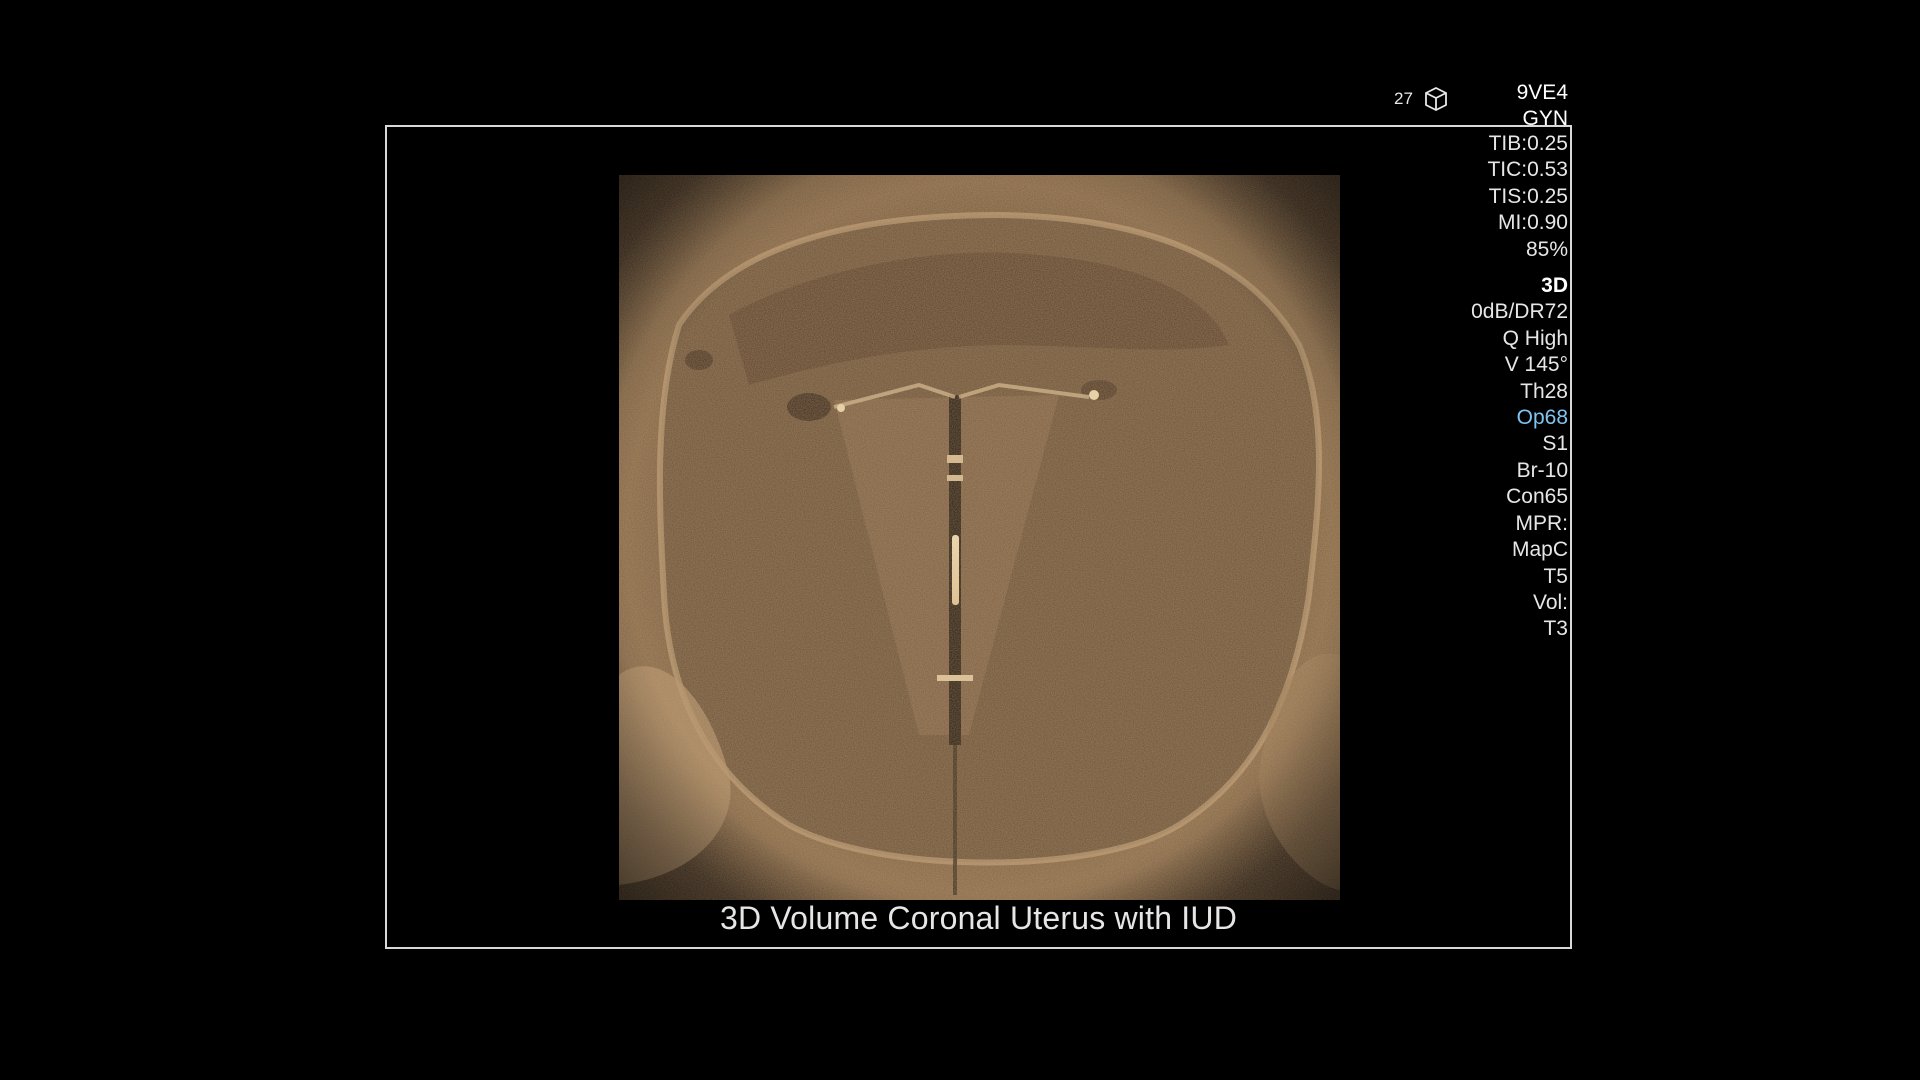  Describe the element at coordinates (1550, 602) in the screenshot. I see `vol-label: Vol:` at that location.